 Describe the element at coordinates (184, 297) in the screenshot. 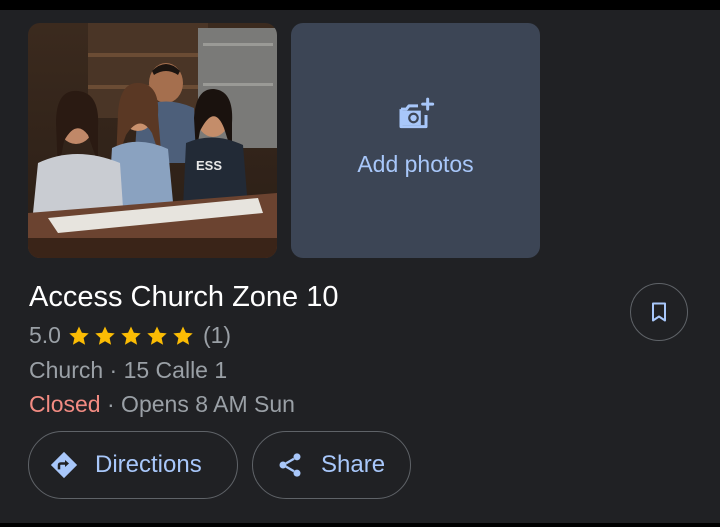

I see `place-title: Access Church Zone 10` at that location.